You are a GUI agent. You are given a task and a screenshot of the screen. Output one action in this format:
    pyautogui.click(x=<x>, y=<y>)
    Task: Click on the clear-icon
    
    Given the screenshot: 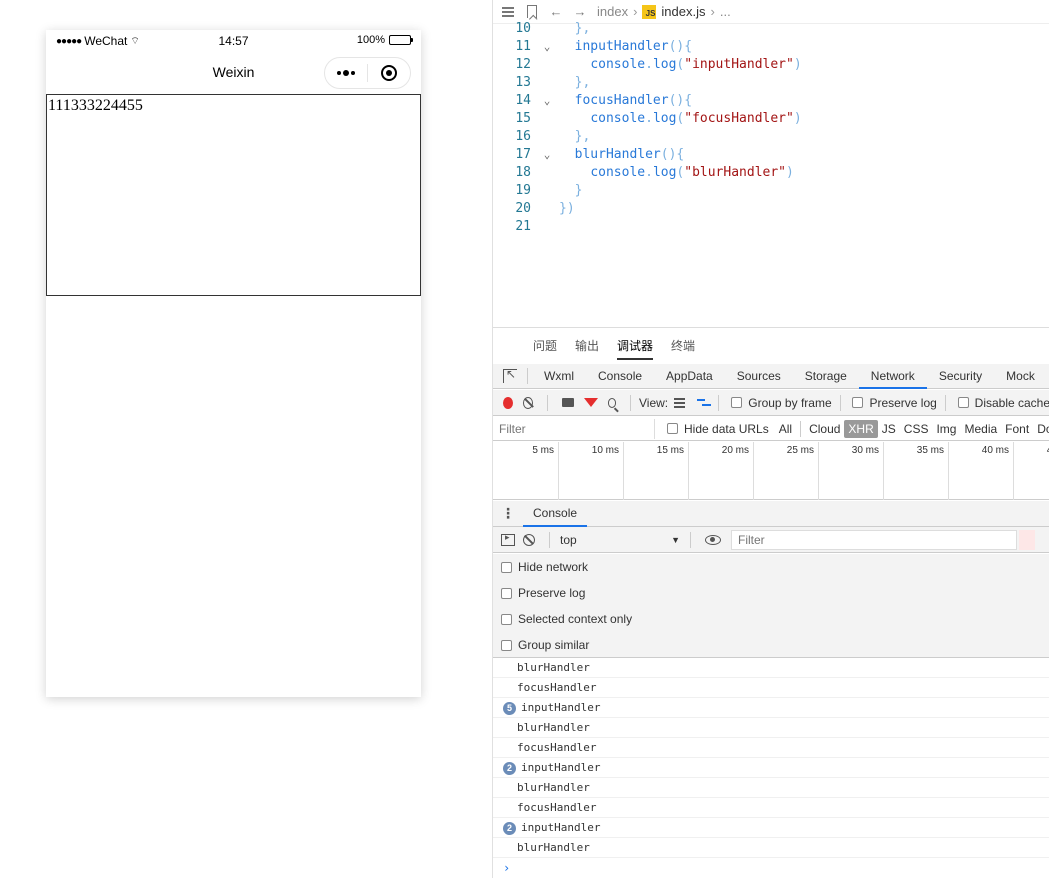 What is the action you would take?
    pyautogui.click(x=528, y=402)
    